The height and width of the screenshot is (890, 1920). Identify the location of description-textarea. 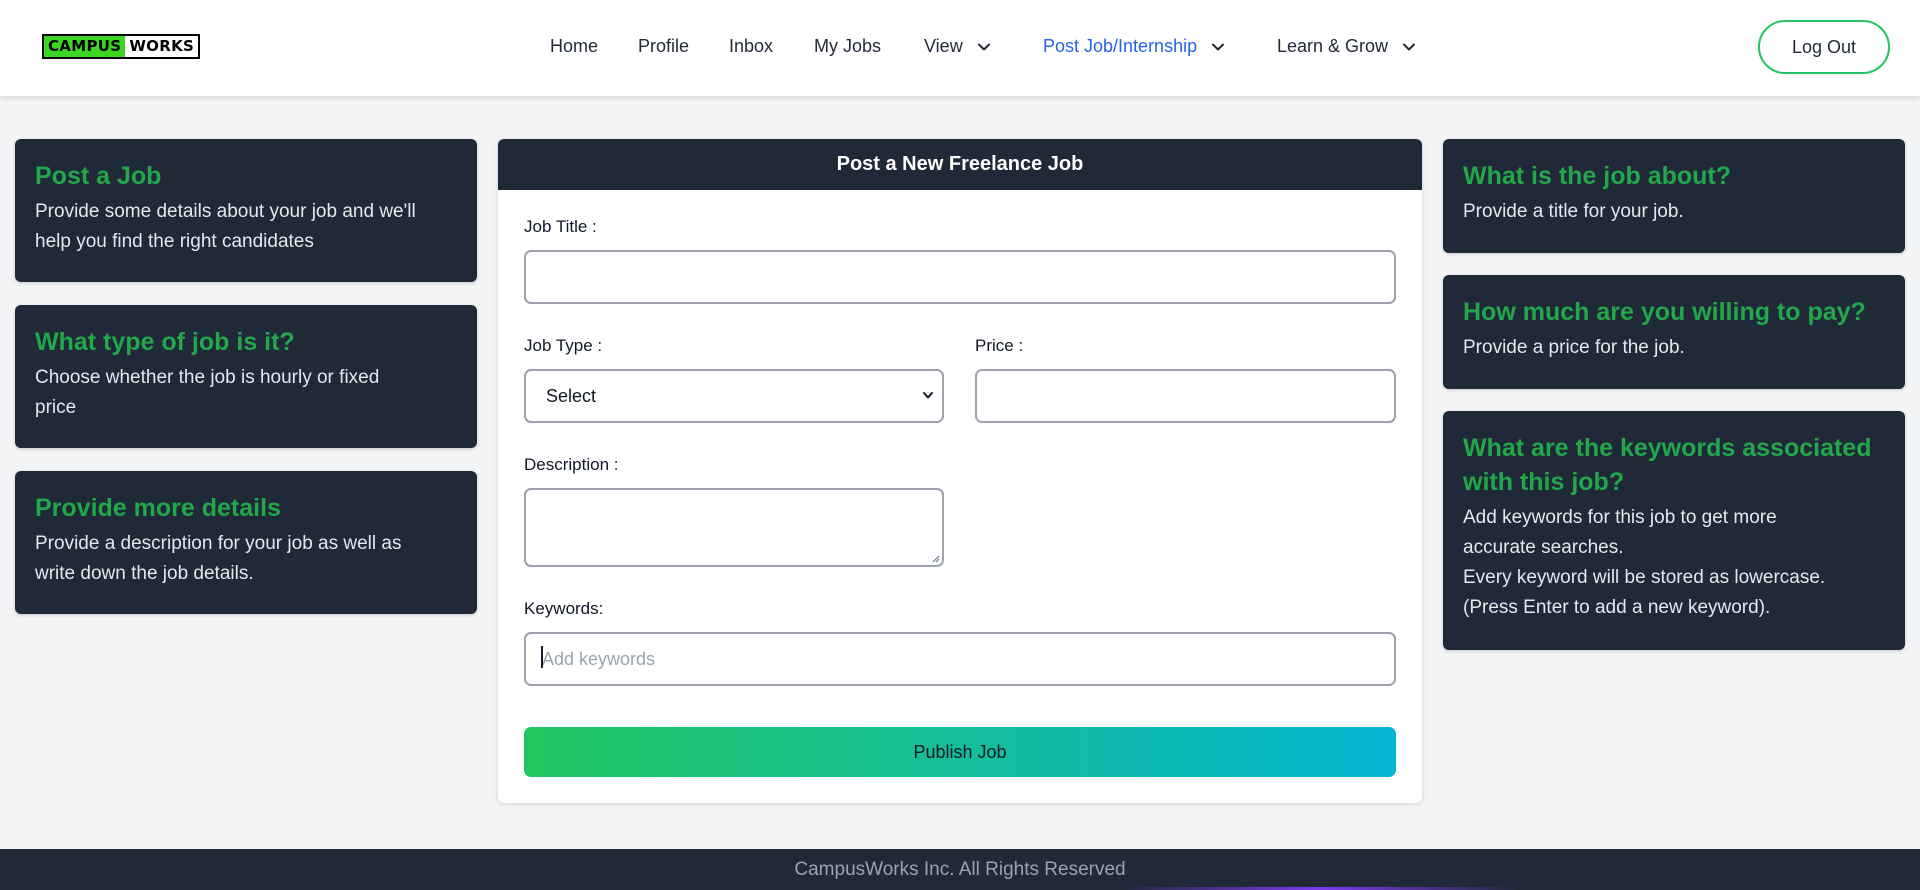
(734, 527).